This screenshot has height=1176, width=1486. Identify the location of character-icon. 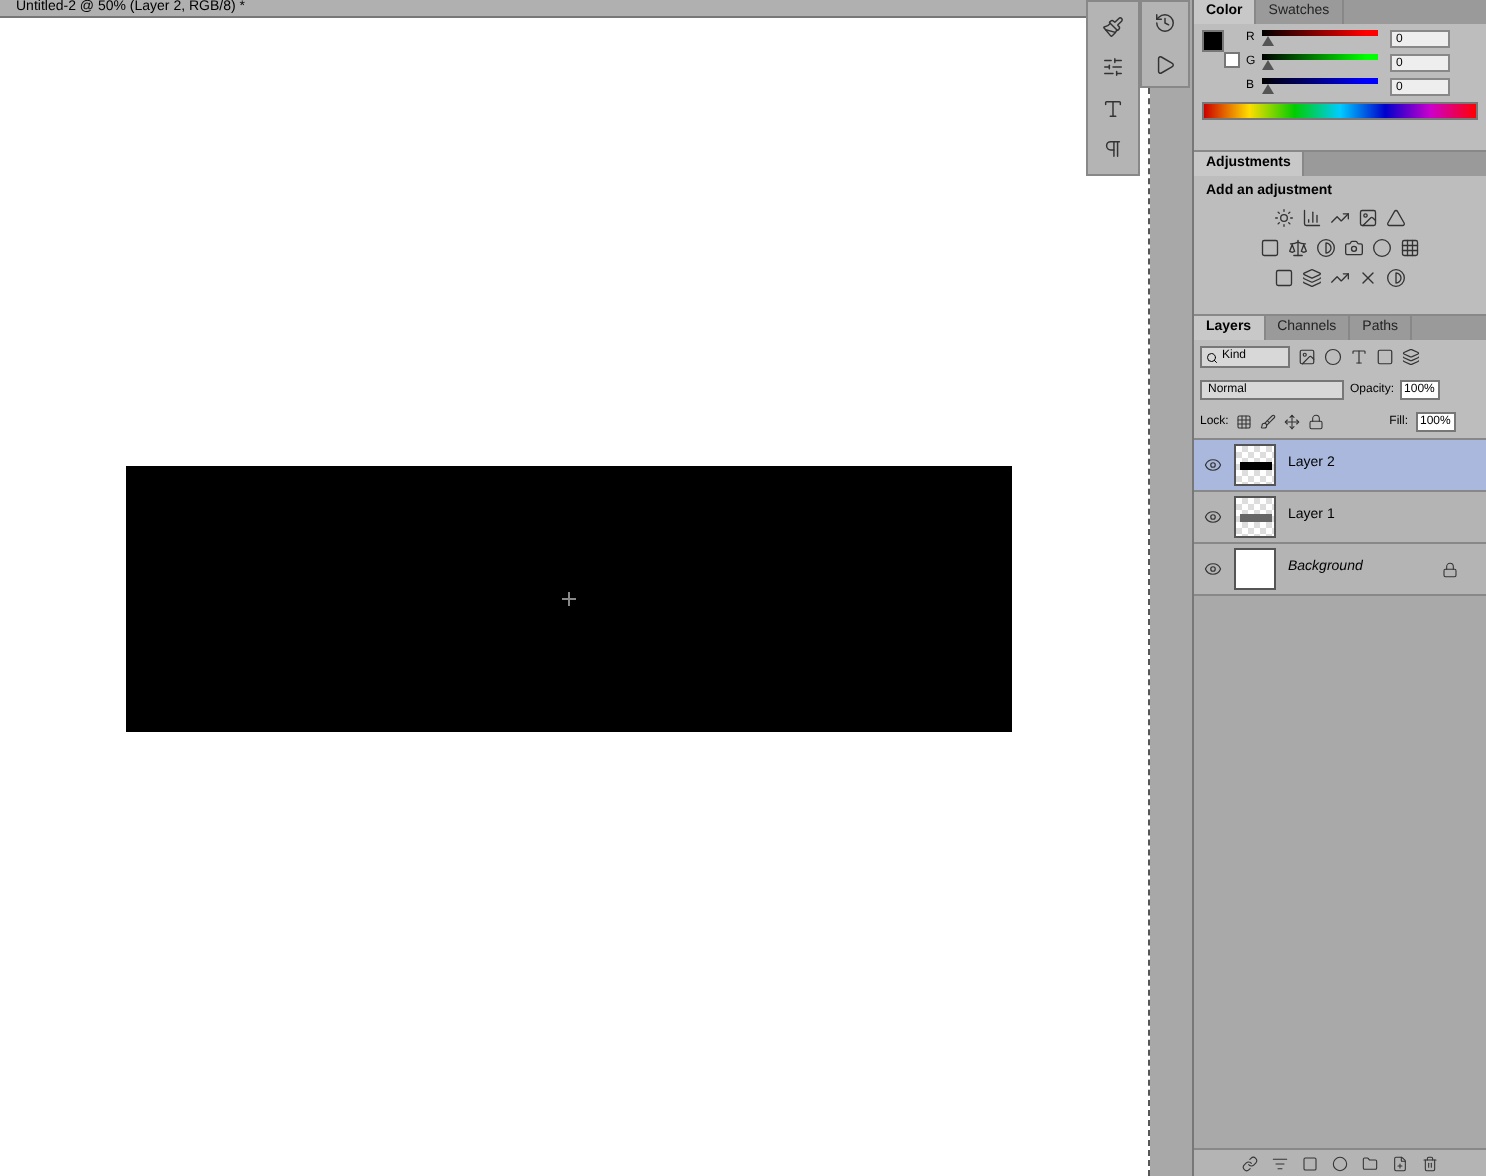
(1113, 108).